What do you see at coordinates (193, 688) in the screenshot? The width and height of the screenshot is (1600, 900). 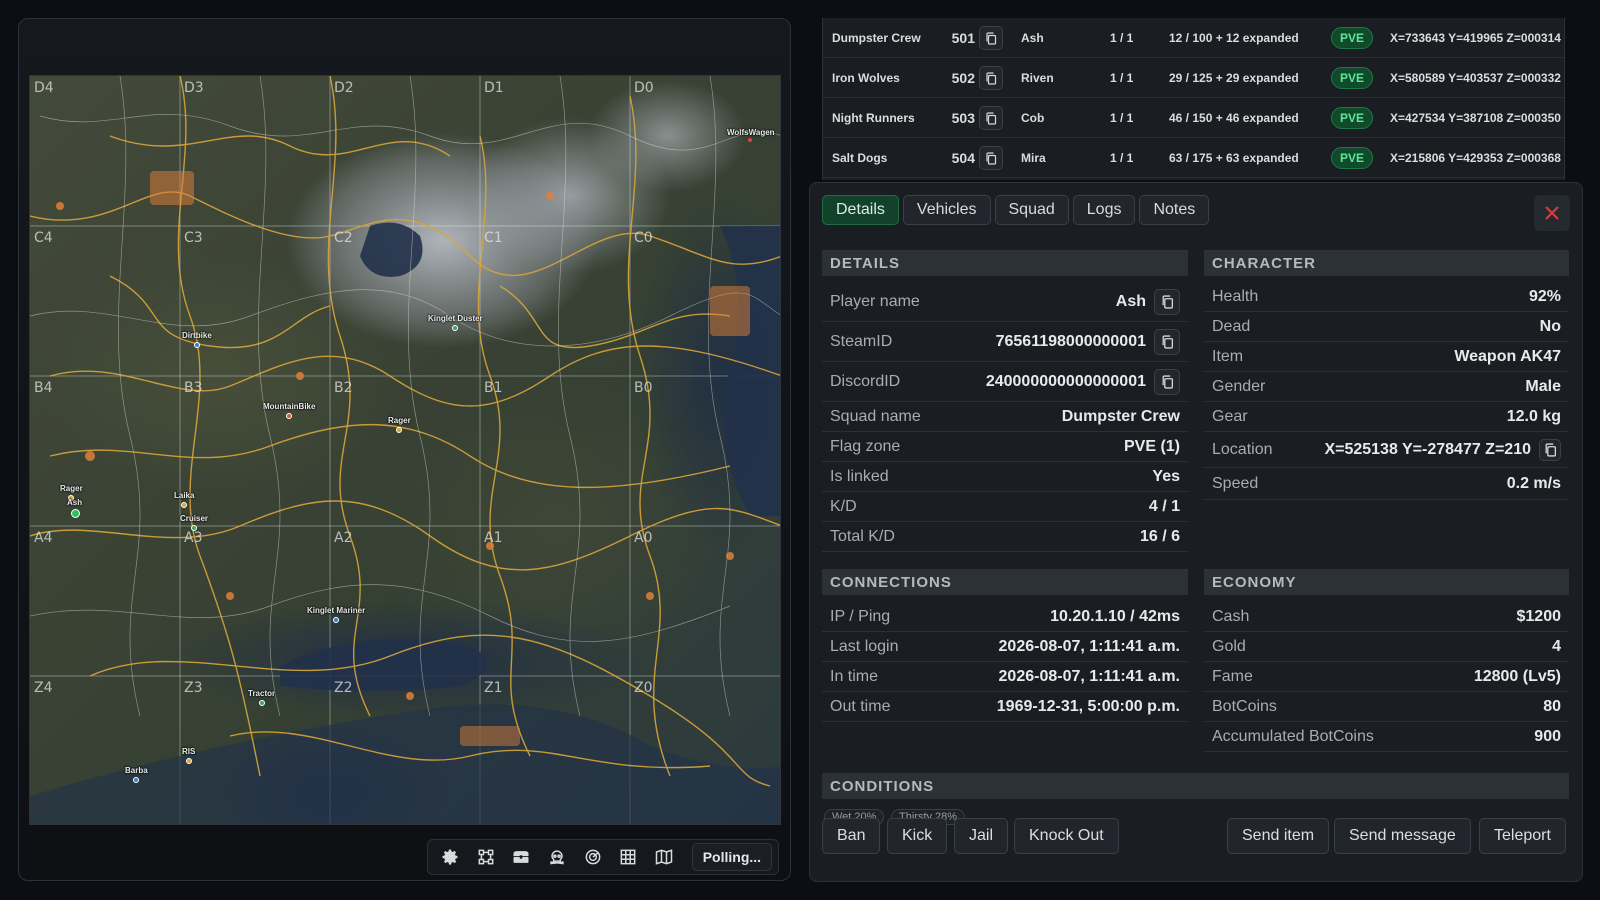 I see `grid-label: Z3` at bounding box center [193, 688].